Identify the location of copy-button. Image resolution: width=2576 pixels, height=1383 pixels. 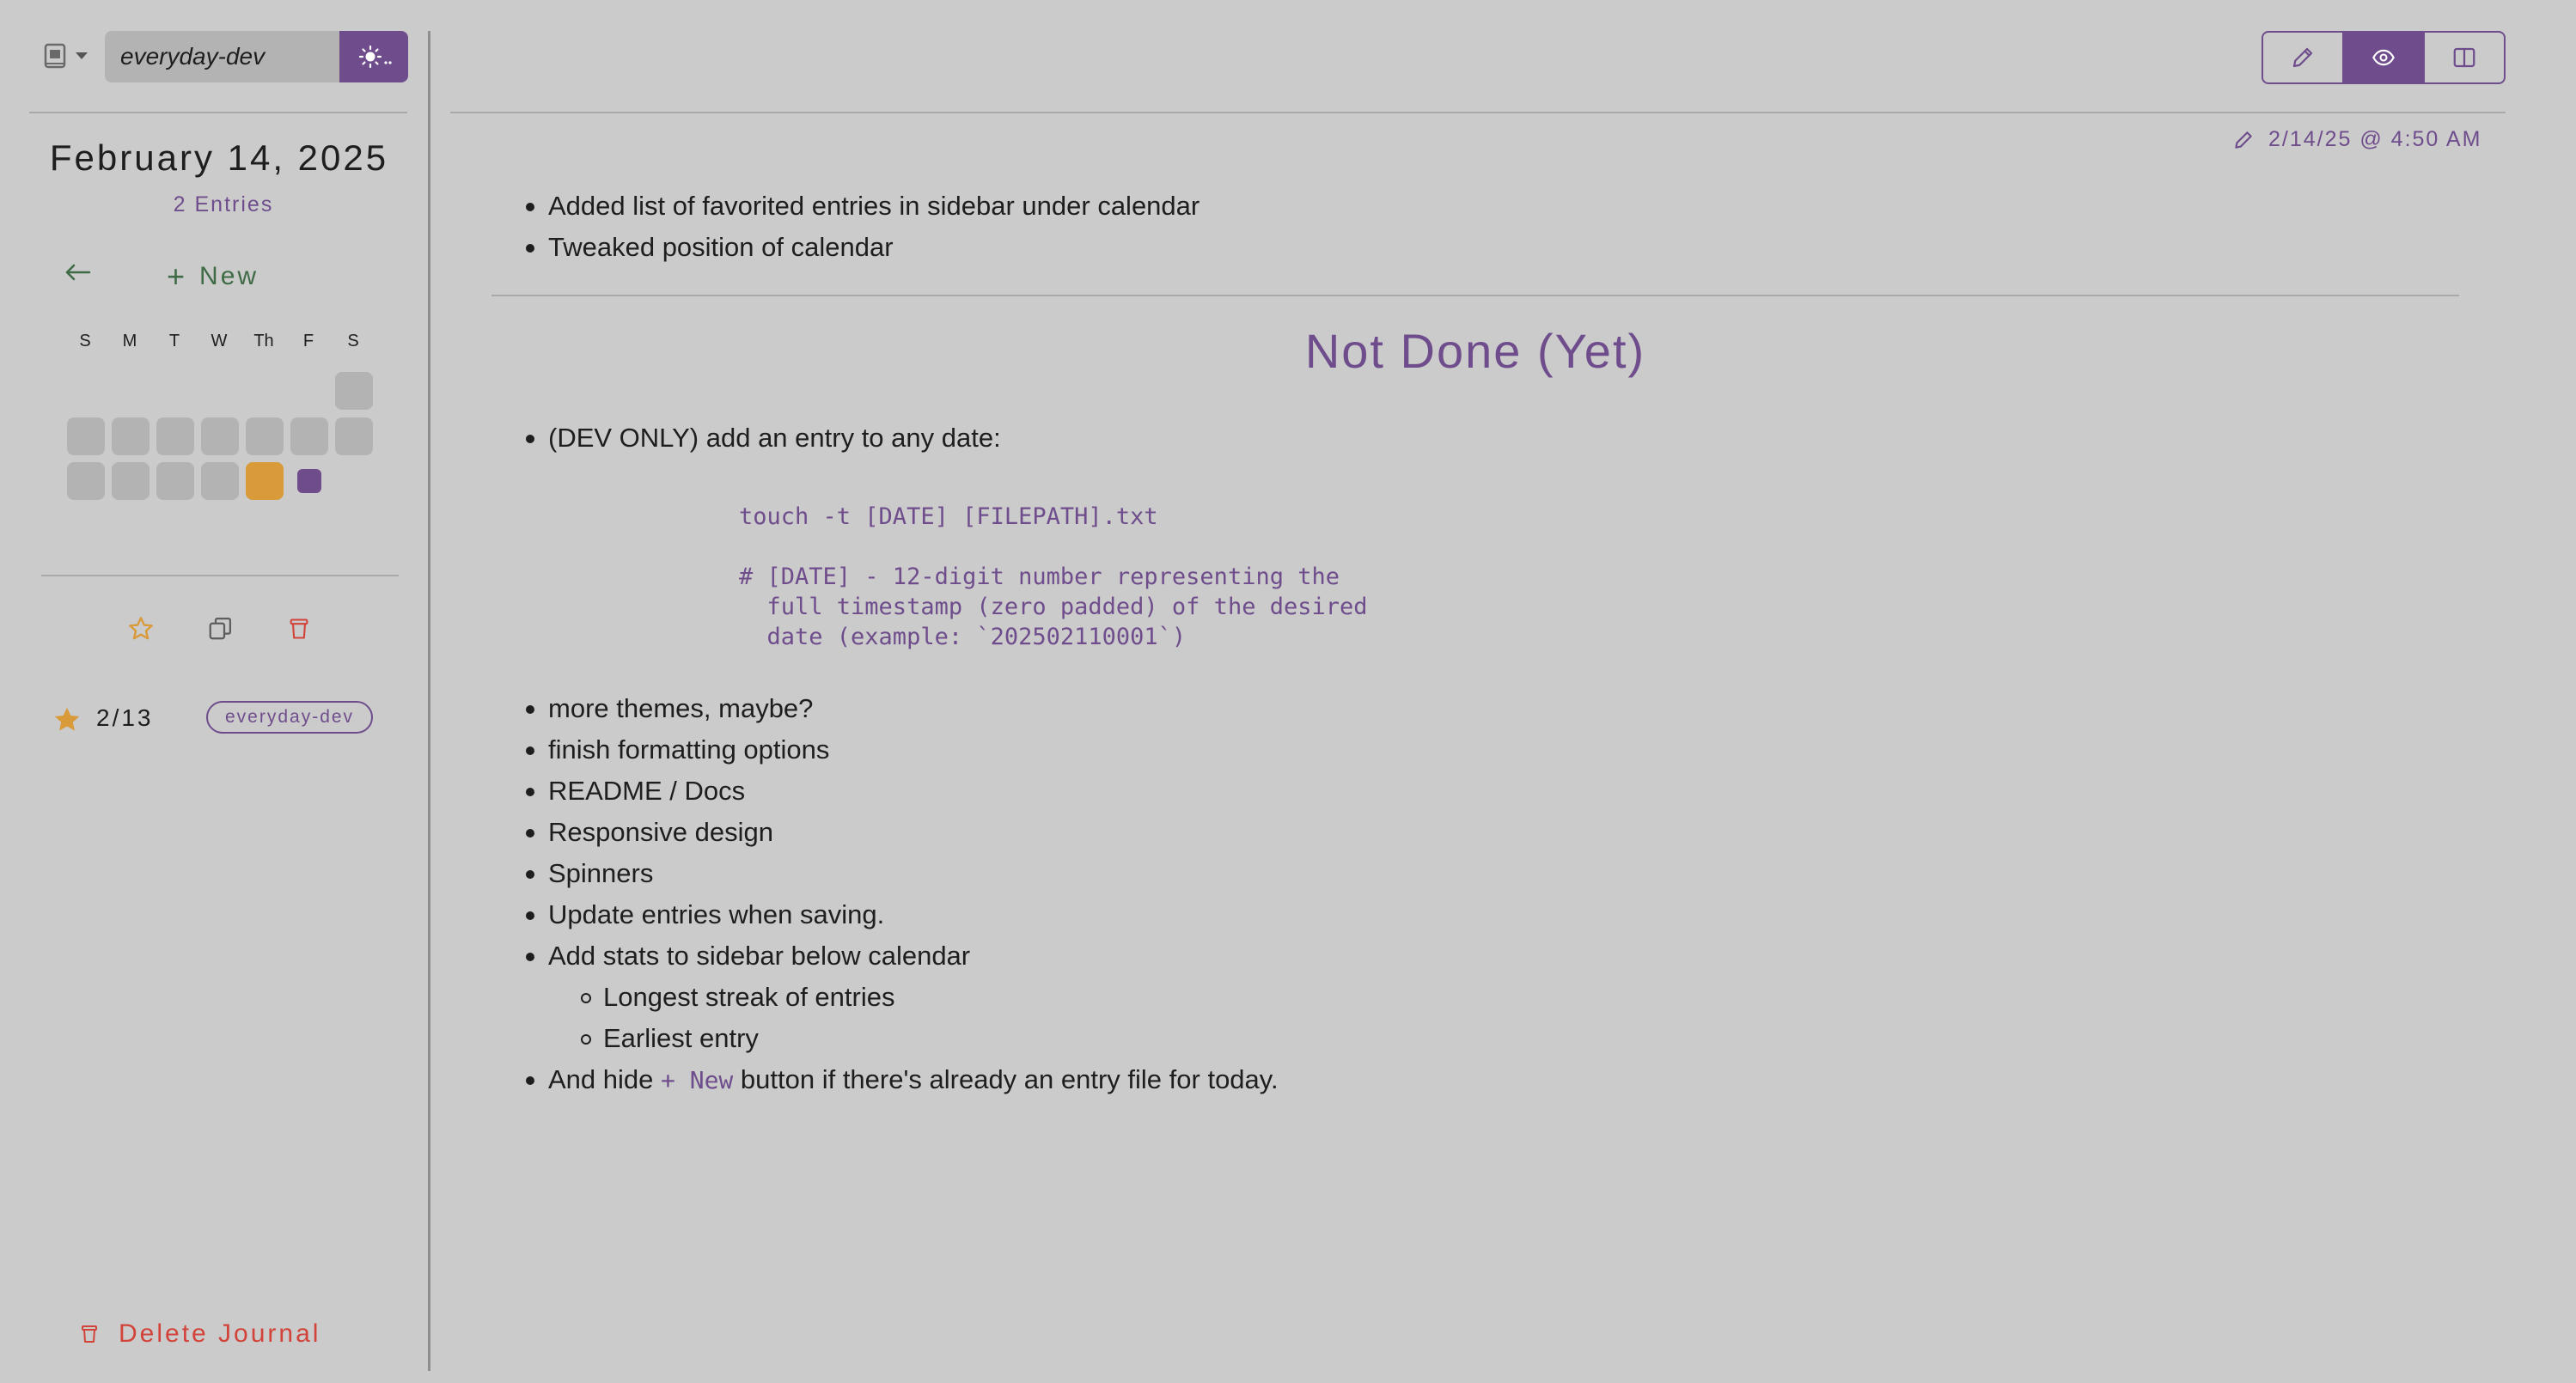
(220, 629).